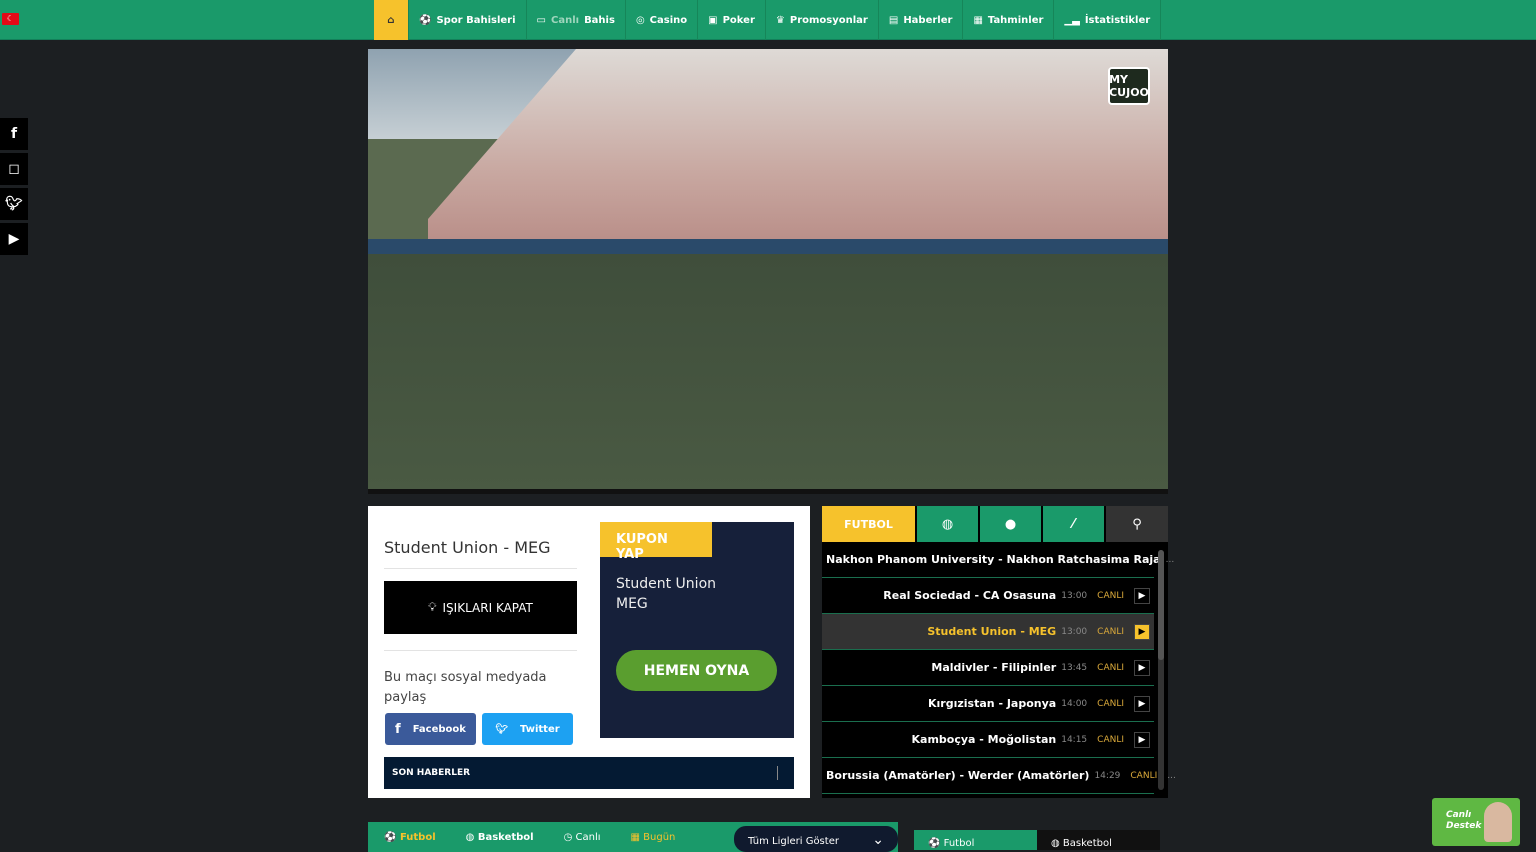 This screenshot has width=1536, height=852. Describe the element at coordinates (666, 594) in the screenshot. I see `coupon-teams: Student Union MEG` at that location.